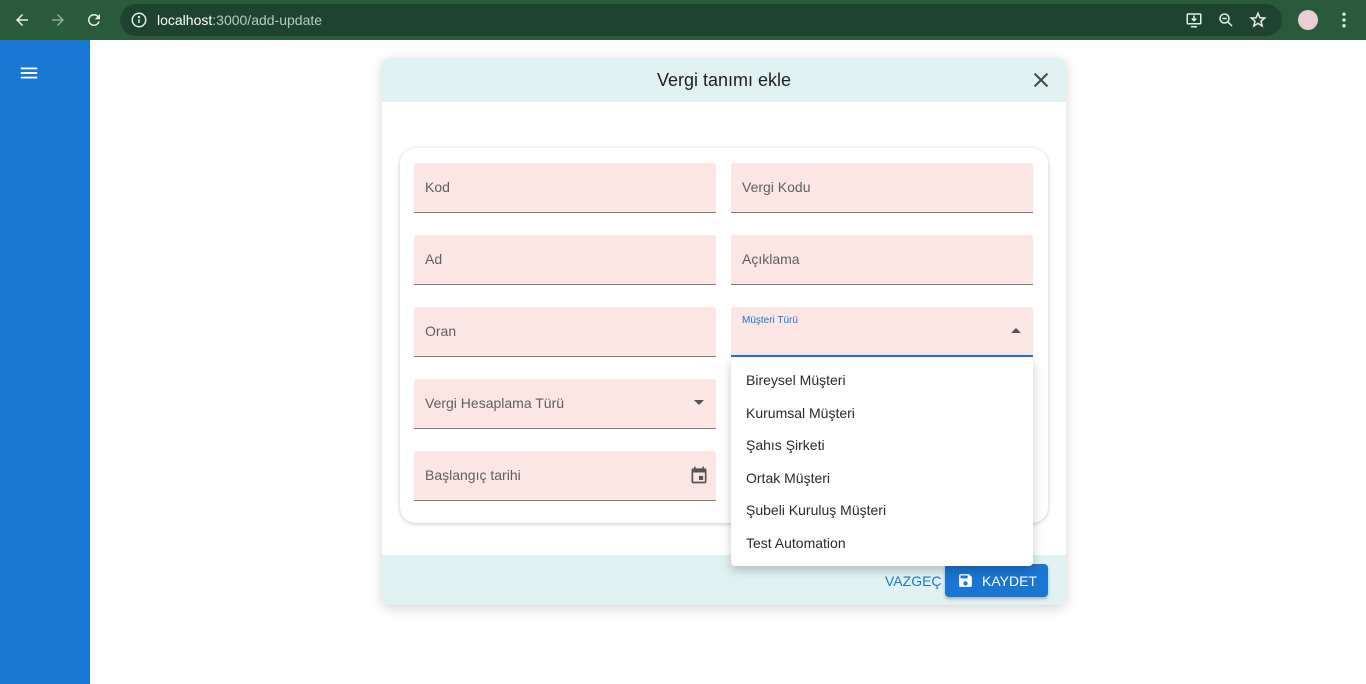 The height and width of the screenshot is (684, 1366). What do you see at coordinates (882, 413) in the screenshot?
I see `dropdown-option: Kurumsal Müşteri` at bounding box center [882, 413].